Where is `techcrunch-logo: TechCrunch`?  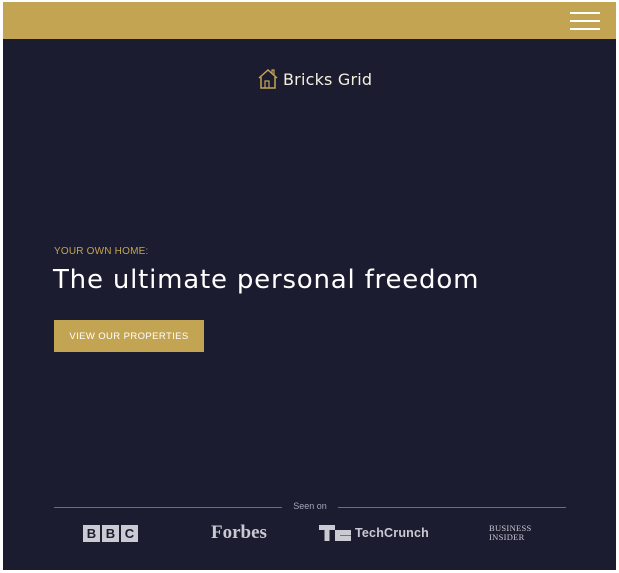 techcrunch-logo: TechCrunch is located at coordinates (374, 533).